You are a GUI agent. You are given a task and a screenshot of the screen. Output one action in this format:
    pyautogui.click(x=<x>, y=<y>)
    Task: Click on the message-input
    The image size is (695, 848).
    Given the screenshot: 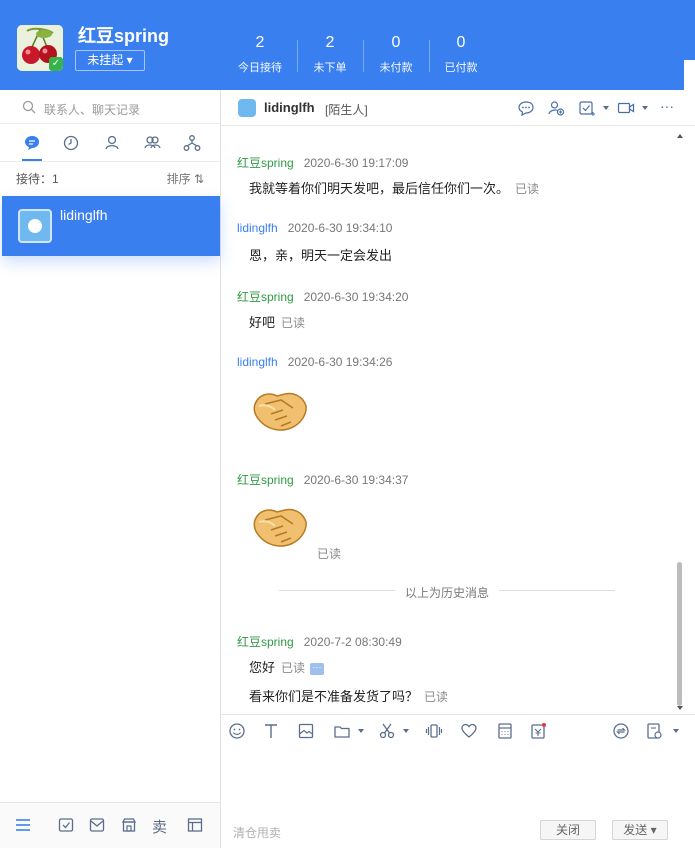 What is the action you would take?
    pyautogui.click(x=458, y=779)
    